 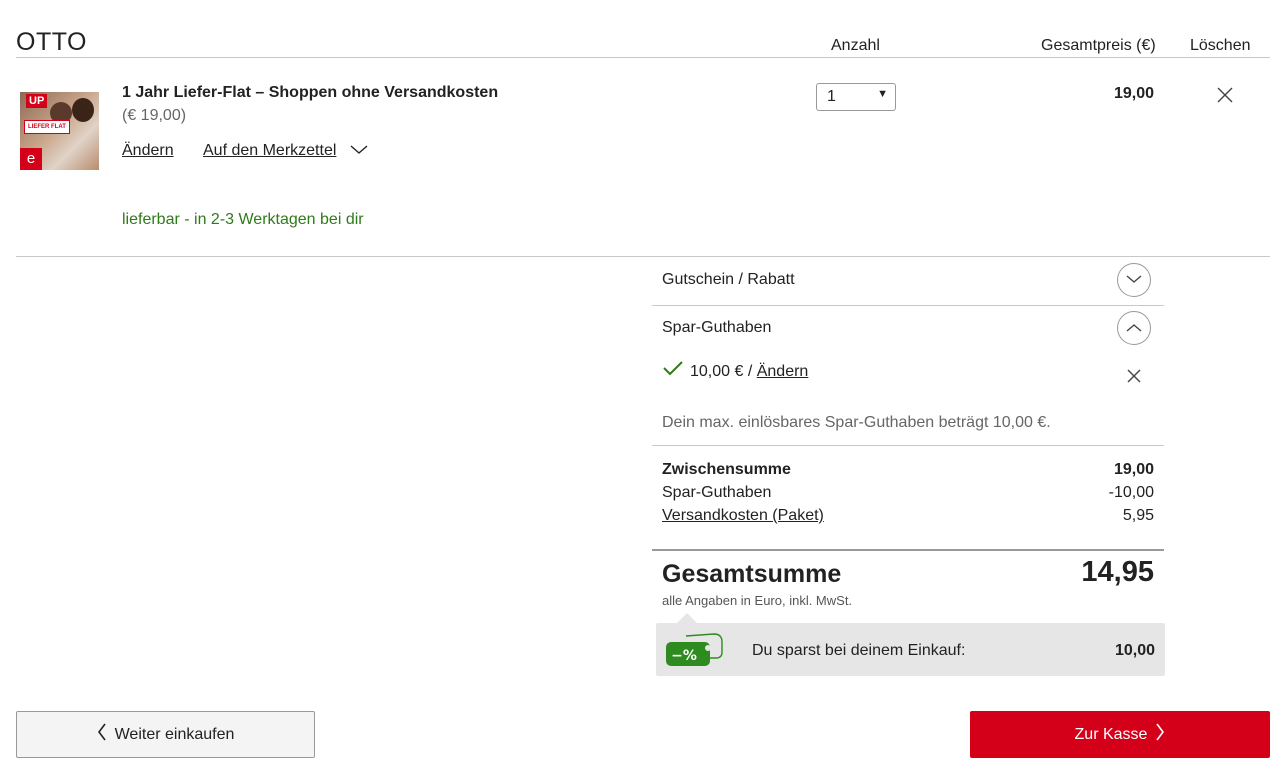 I want to click on expand-voucher-button, so click(x=1134, y=280).